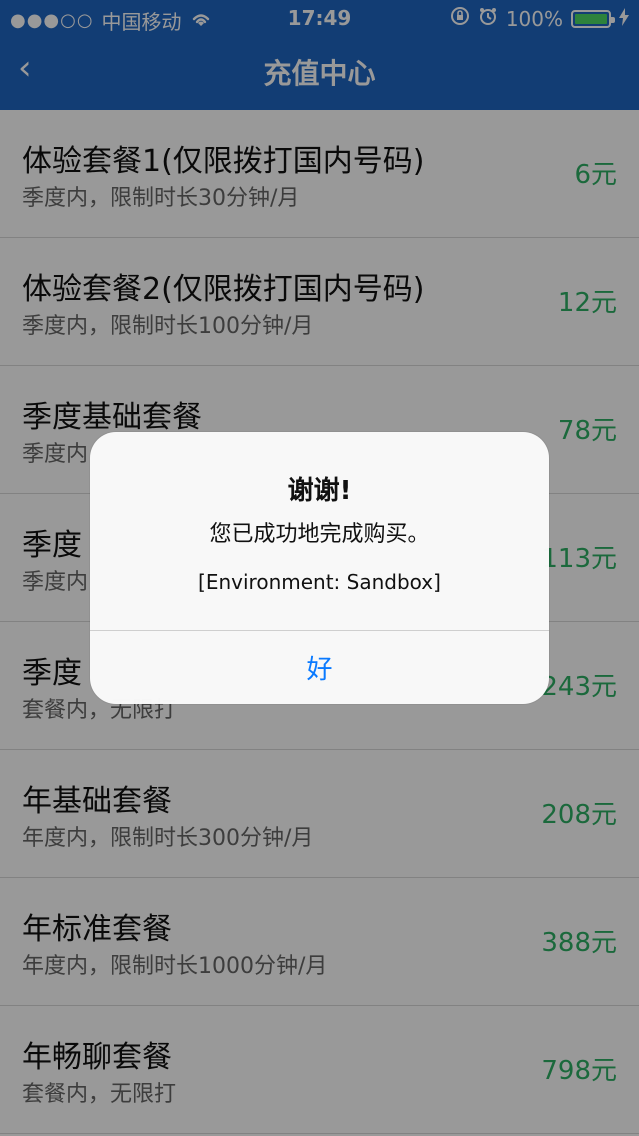  Describe the element at coordinates (319, 667) in the screenshot. I see `ok-button: 好` at that location.